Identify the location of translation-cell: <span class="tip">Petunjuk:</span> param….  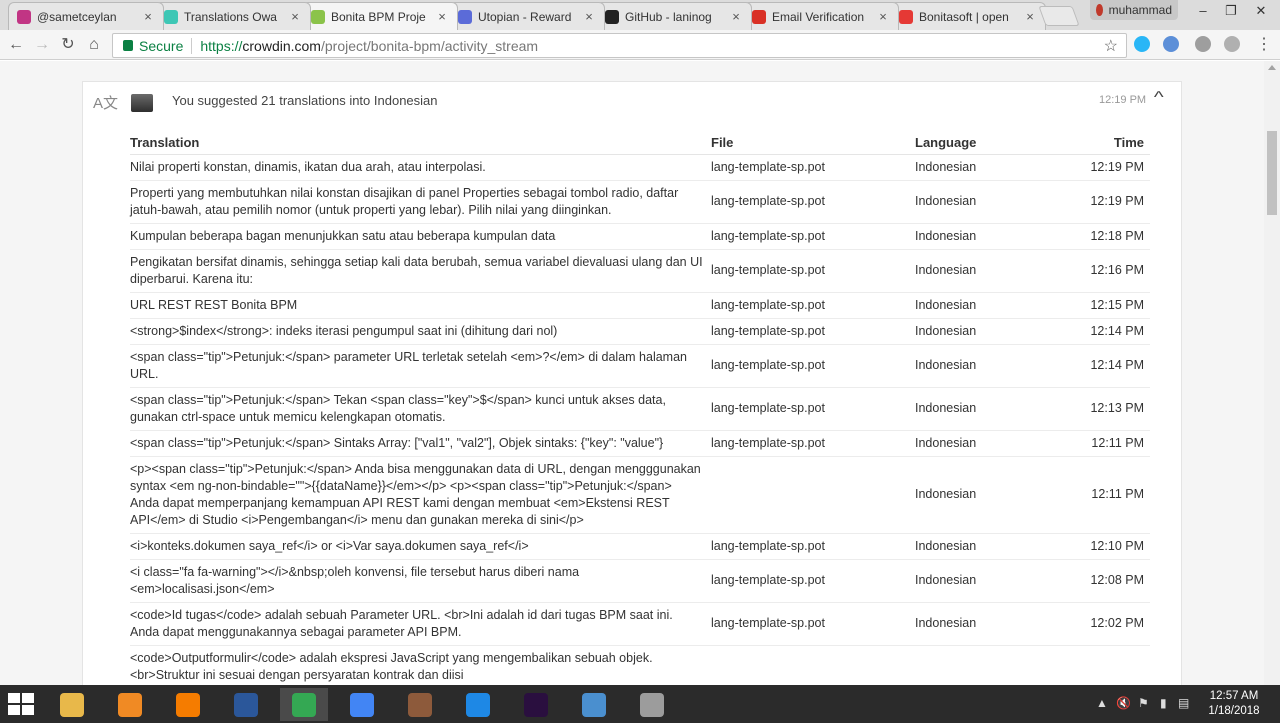
(420, 366).